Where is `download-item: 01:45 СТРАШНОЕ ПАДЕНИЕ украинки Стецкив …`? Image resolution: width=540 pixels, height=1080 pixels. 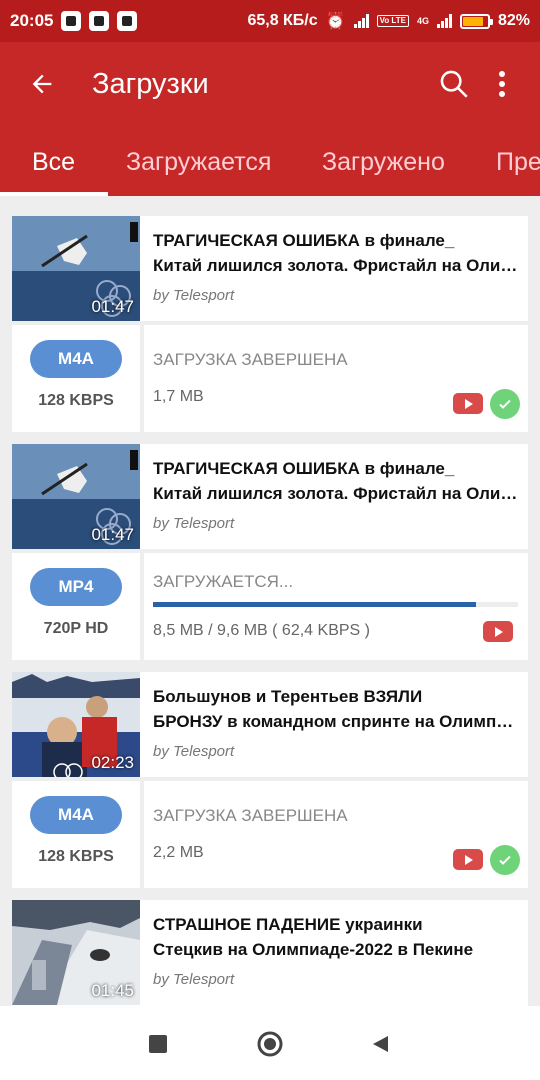 download-item: 01:45 СТРАШНОЕ ПАДЕНИЕ украинки Стецкив … is located at coordinates (270, 953).